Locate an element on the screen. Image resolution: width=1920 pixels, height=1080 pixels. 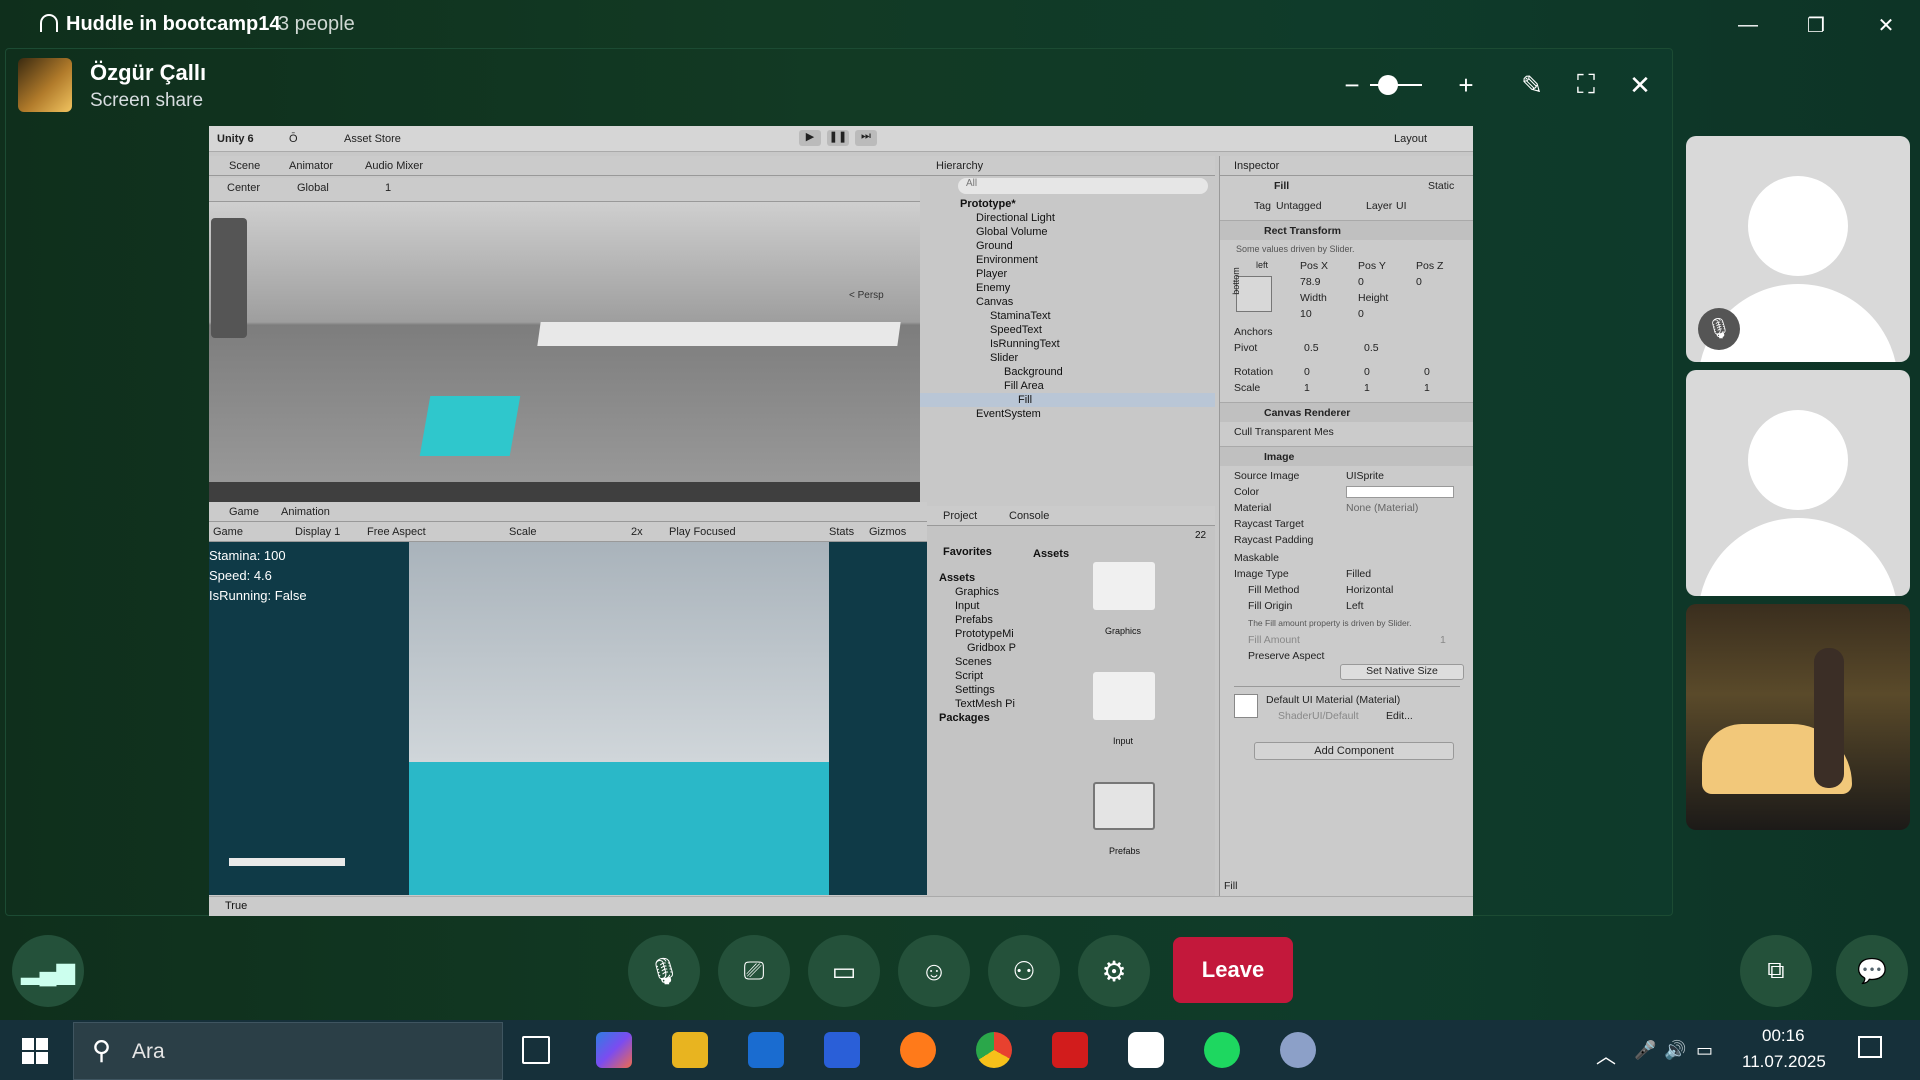
pivot-x-field: 0.5 is located at coordinates (1311, 348).